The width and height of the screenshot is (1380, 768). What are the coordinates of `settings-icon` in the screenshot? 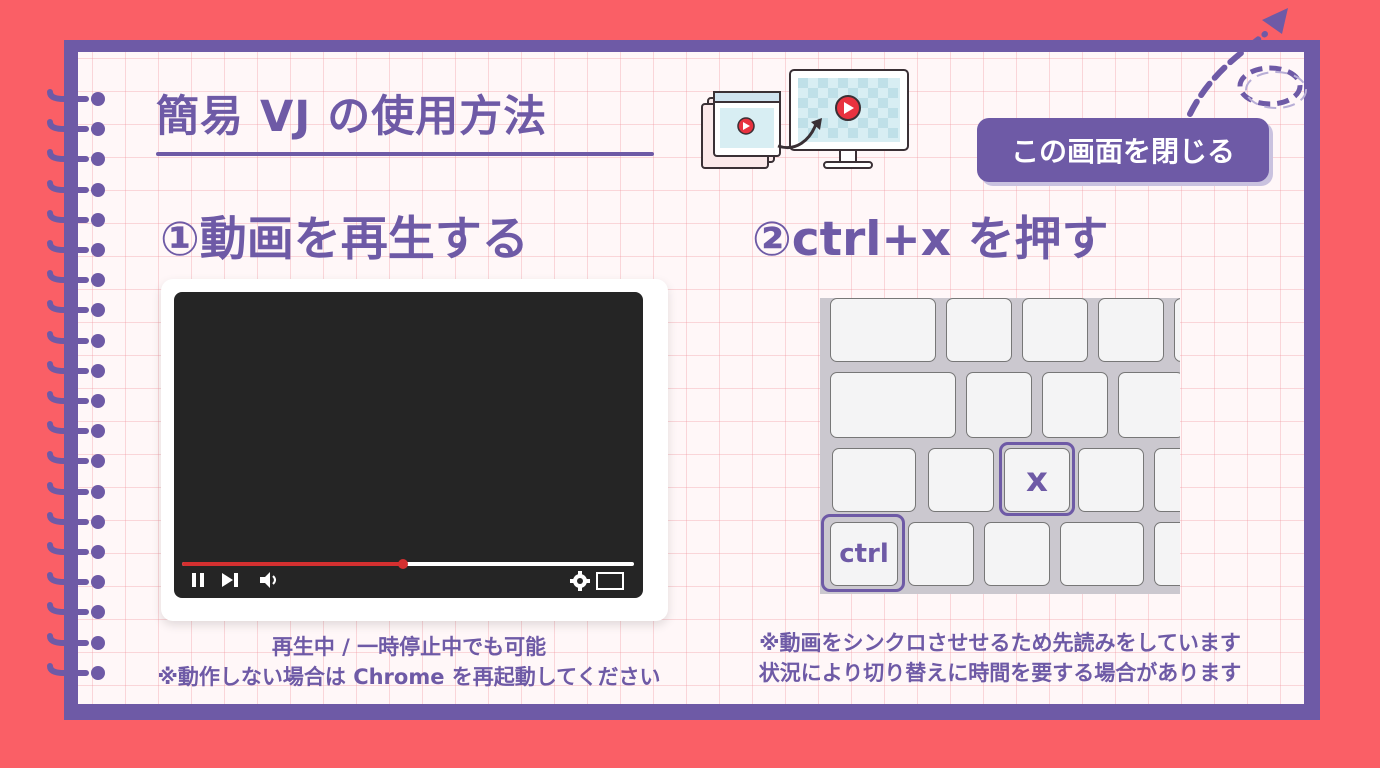 It's located at (580, 581).